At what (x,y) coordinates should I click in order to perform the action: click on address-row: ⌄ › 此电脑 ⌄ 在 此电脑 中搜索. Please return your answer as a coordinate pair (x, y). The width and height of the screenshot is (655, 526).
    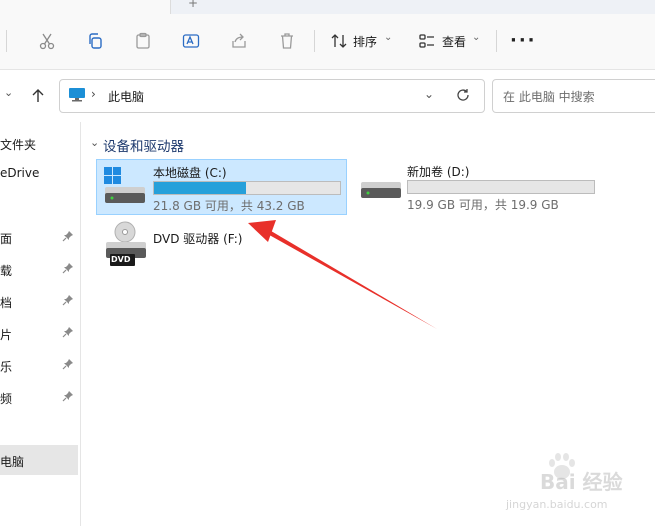
    Looking at the image, I should click on (327, 96).